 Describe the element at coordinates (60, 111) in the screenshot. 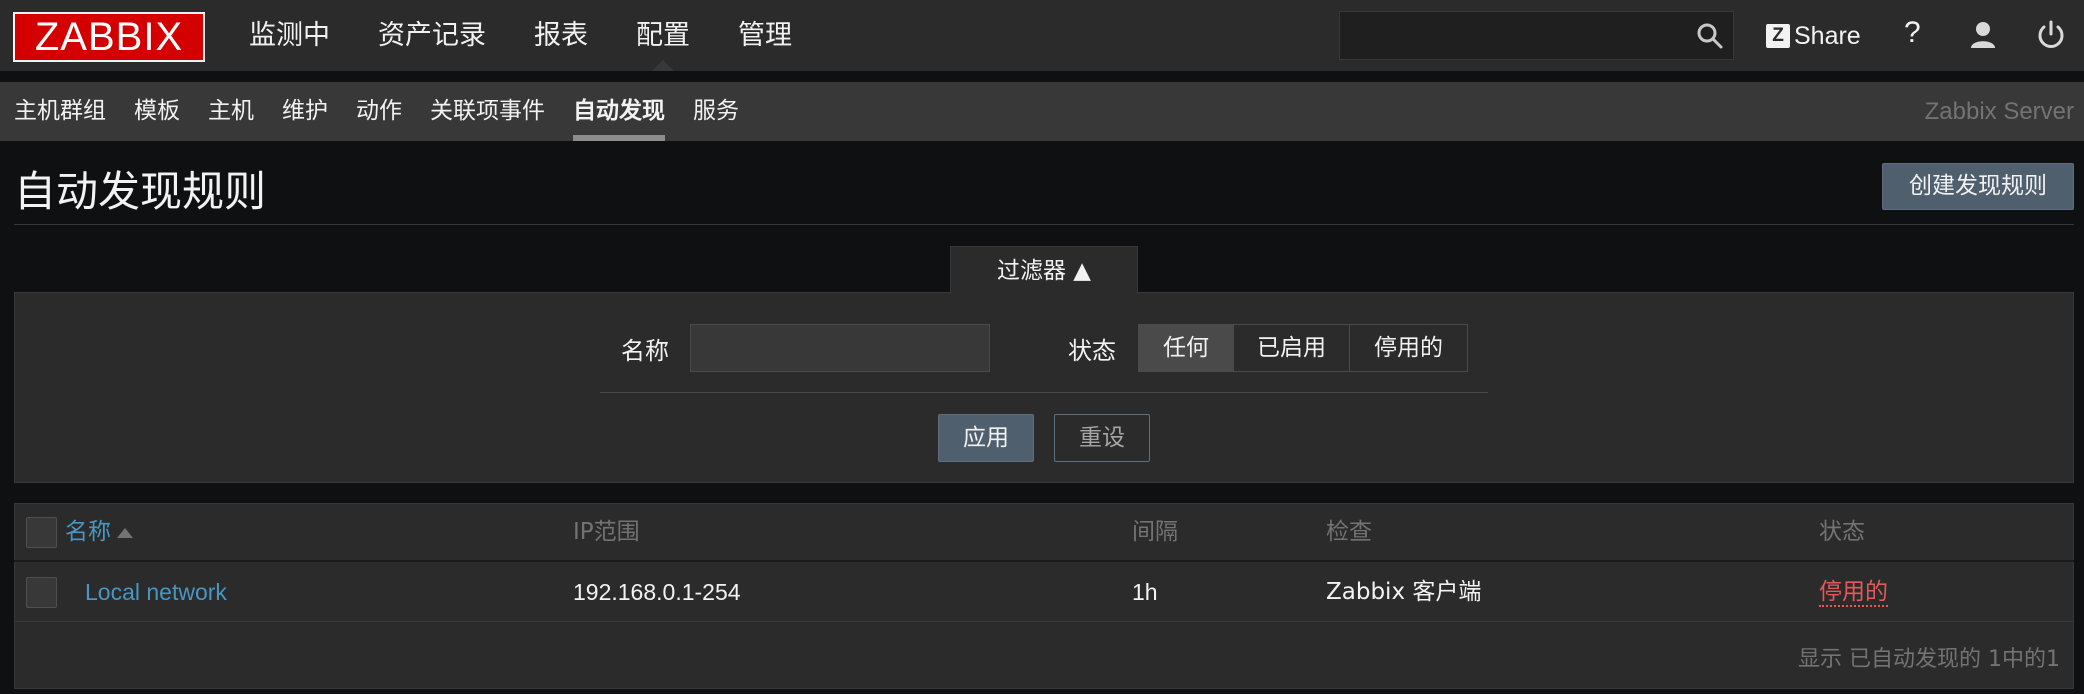

I see `submenu-host-groups: 主机群组` at that location.